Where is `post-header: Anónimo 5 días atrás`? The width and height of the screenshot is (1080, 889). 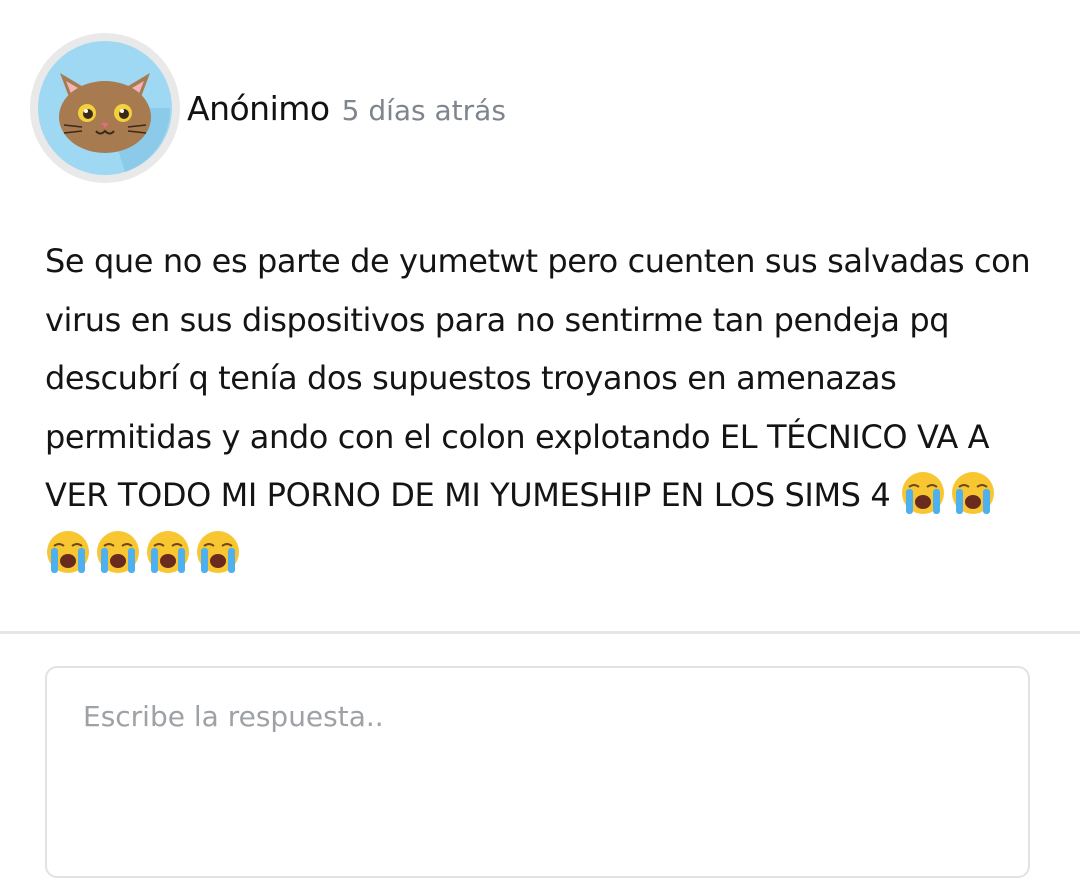 post-header: Anónimo 5 días atrás is located at coordinates (268, 108).